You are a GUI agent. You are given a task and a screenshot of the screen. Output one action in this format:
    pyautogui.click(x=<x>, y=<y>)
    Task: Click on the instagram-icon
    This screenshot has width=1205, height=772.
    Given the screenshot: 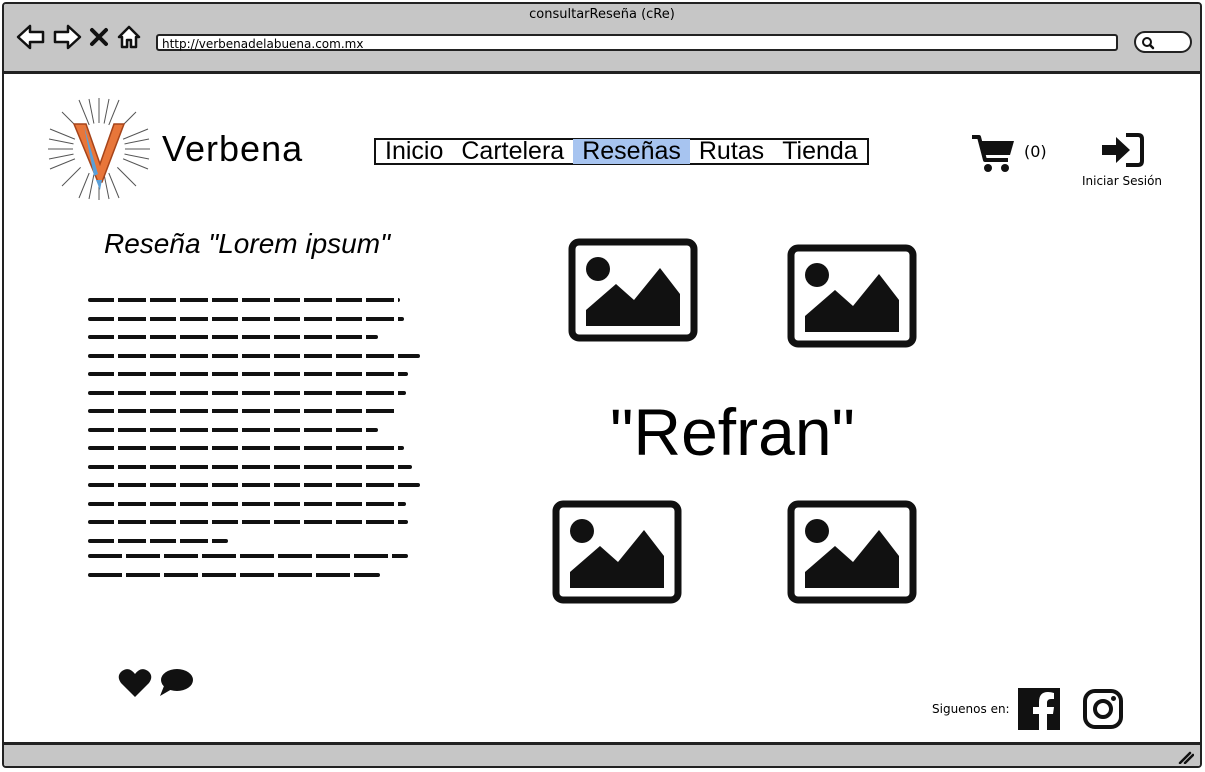 What is the action you would take?
    pyautogui.click(x=1103, y=709)
    